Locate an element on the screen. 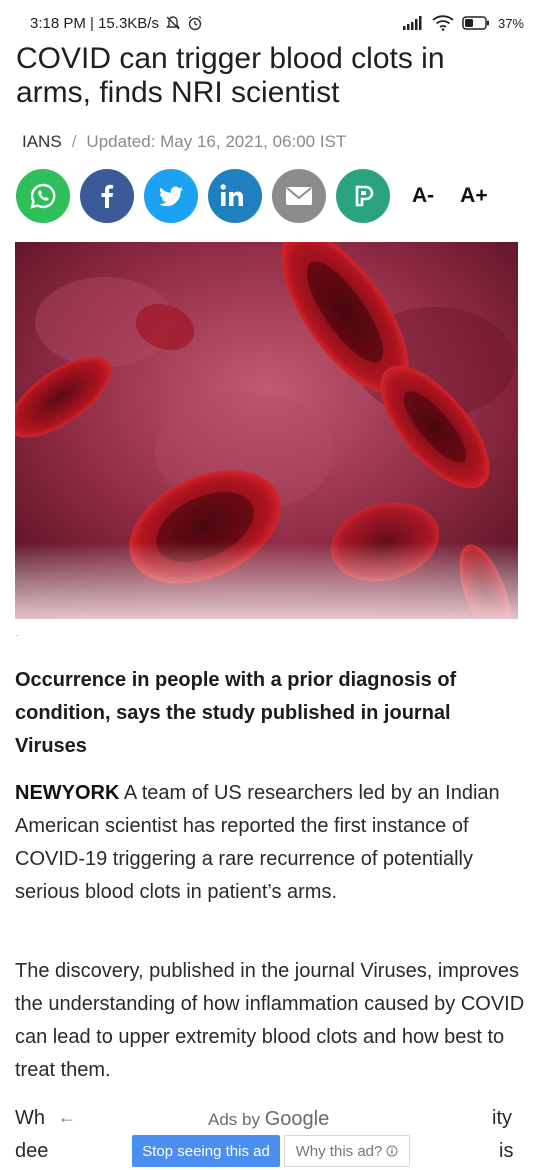  info-icon is located at coordinates (392, 1151).